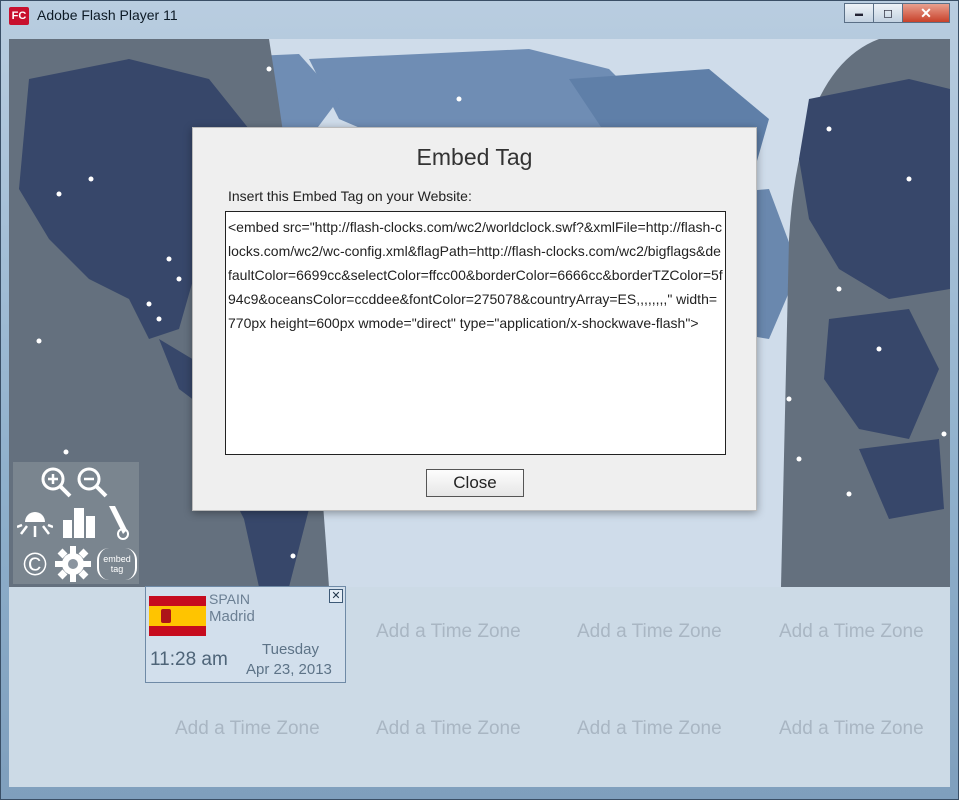 Image resolution: width=959 pixels, height=800 pixels. What do you see at coordinates (474, 157) in the screenshot?
I see `dialog-title: Embed Tag` at bounding box center [474, 157].